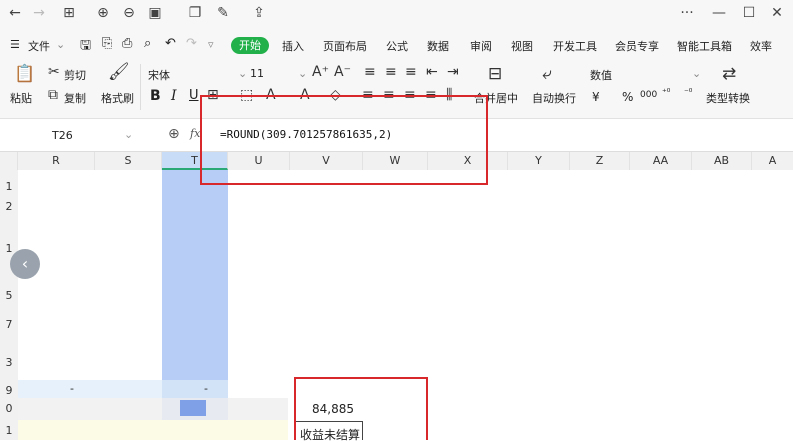 Image resolution: width=793 pixels, height=443 pixels. I want to click on copy-icon: ❐, so click(195, 13).